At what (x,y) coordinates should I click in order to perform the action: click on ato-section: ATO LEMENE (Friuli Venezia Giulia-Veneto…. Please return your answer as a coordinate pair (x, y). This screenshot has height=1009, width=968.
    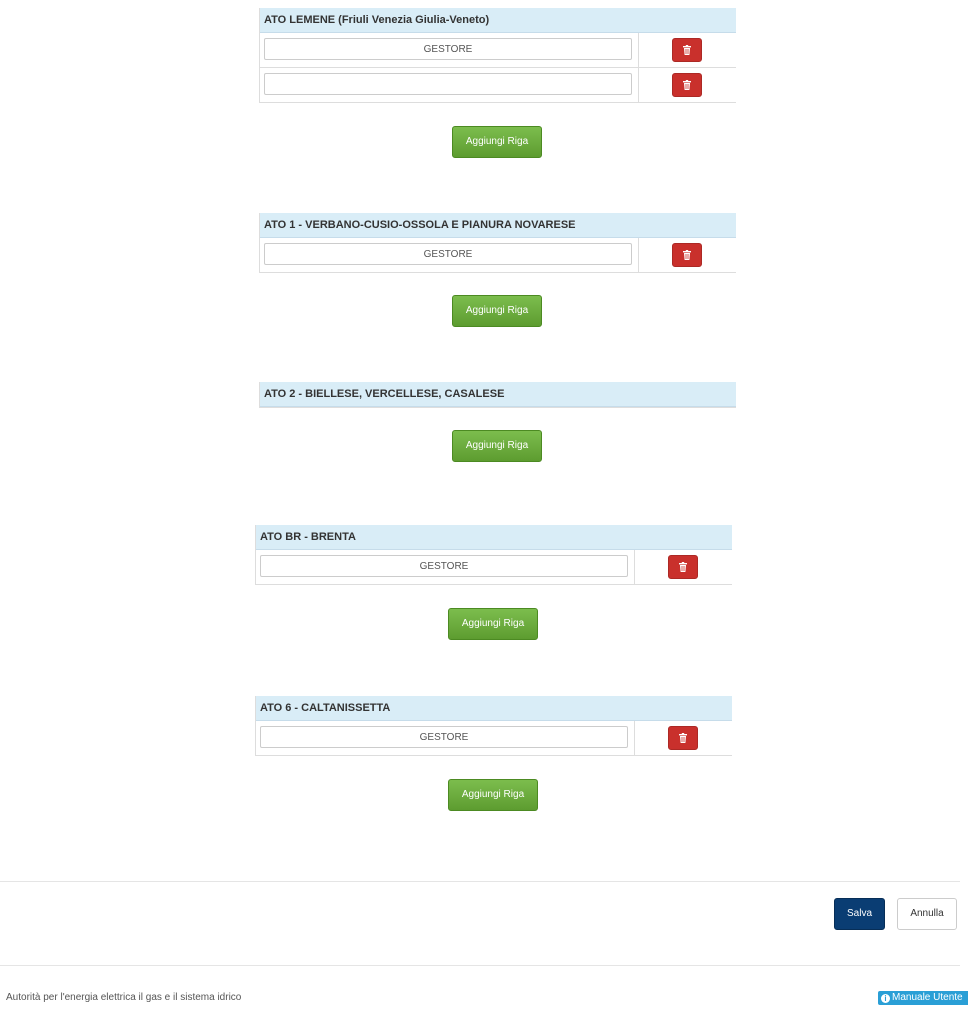
    Looking at the image, I should click on (497, 55).